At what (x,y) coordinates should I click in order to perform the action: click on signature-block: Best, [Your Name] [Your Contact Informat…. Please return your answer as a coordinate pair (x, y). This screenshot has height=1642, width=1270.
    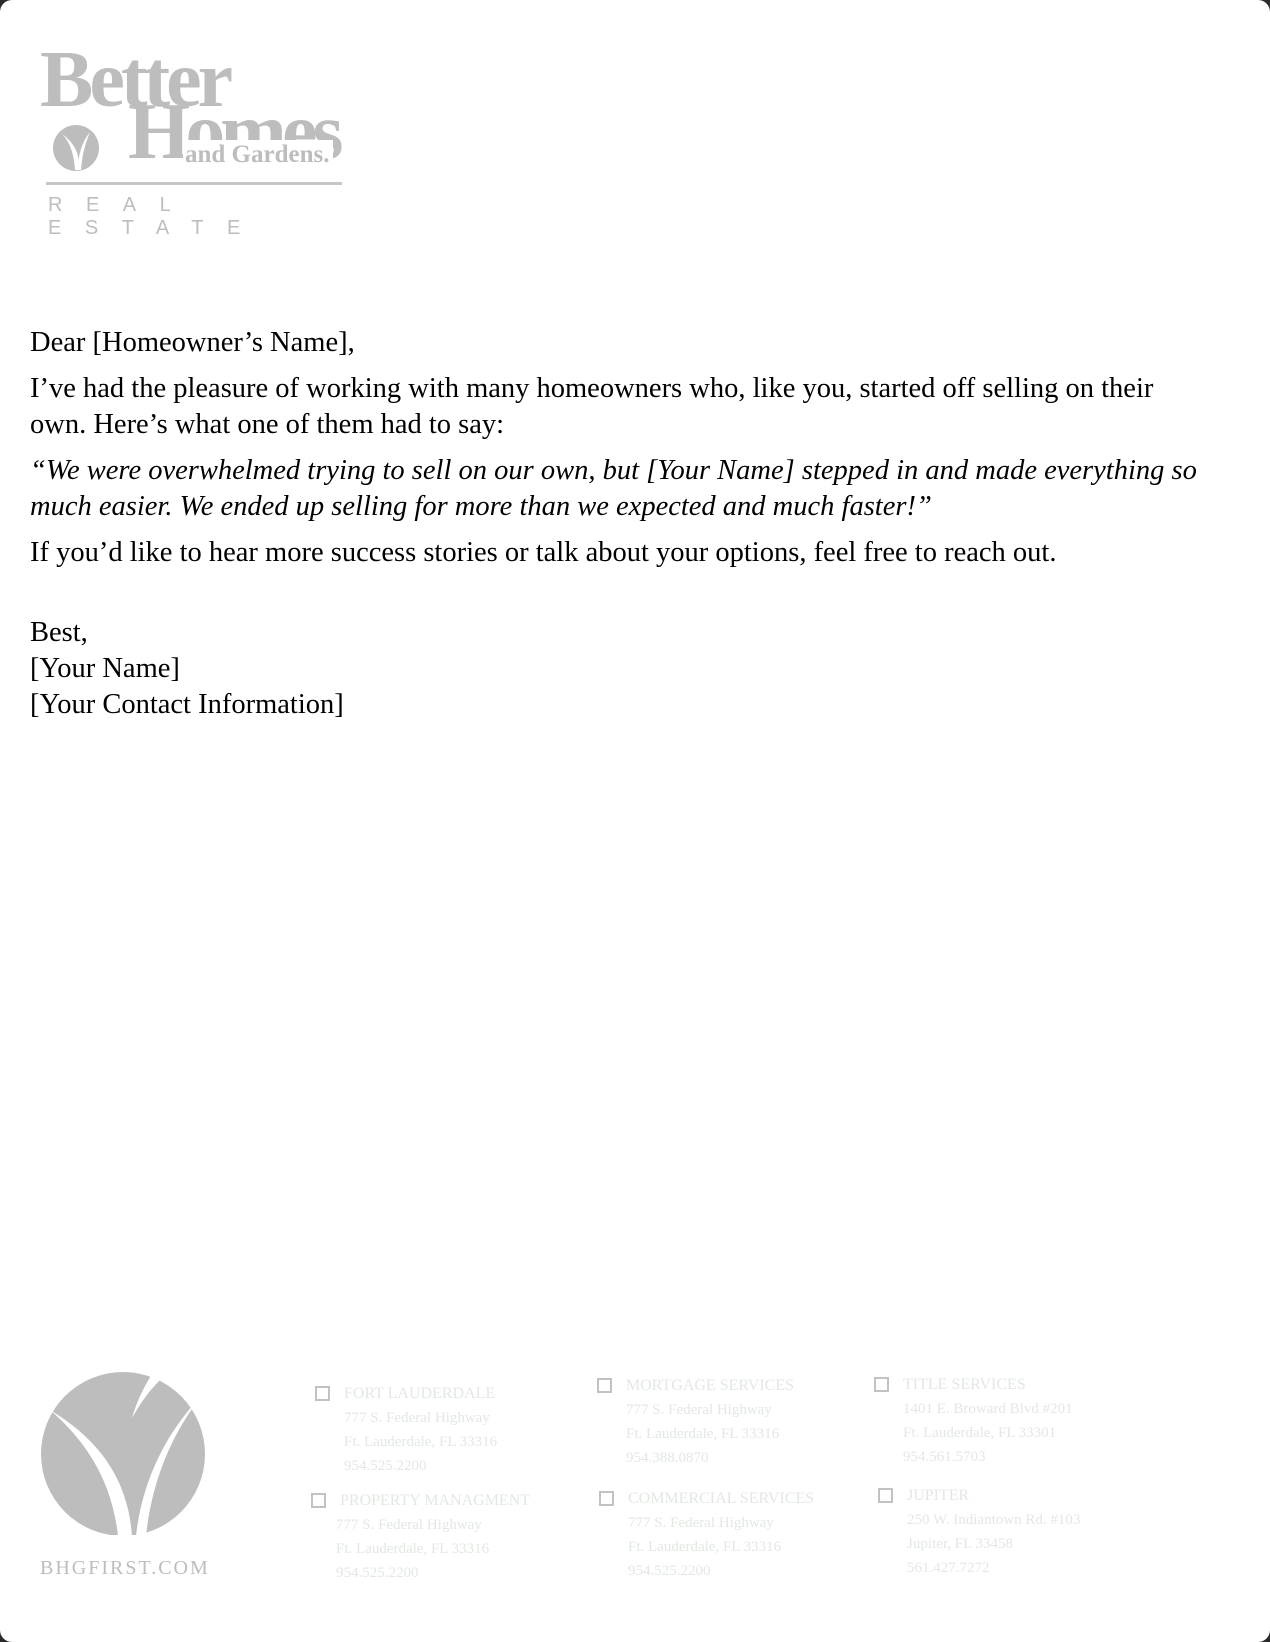
    Looking at the image, I should click on (620, 669).